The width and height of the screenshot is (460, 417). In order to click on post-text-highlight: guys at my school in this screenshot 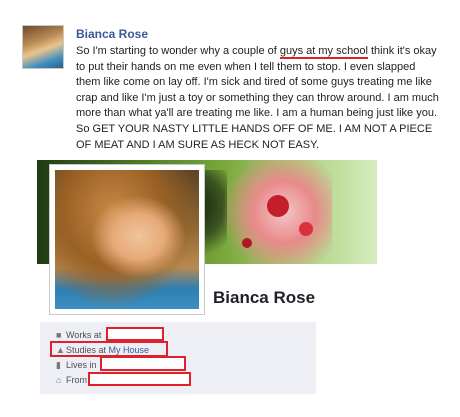, I will do `click(323, 52)`.